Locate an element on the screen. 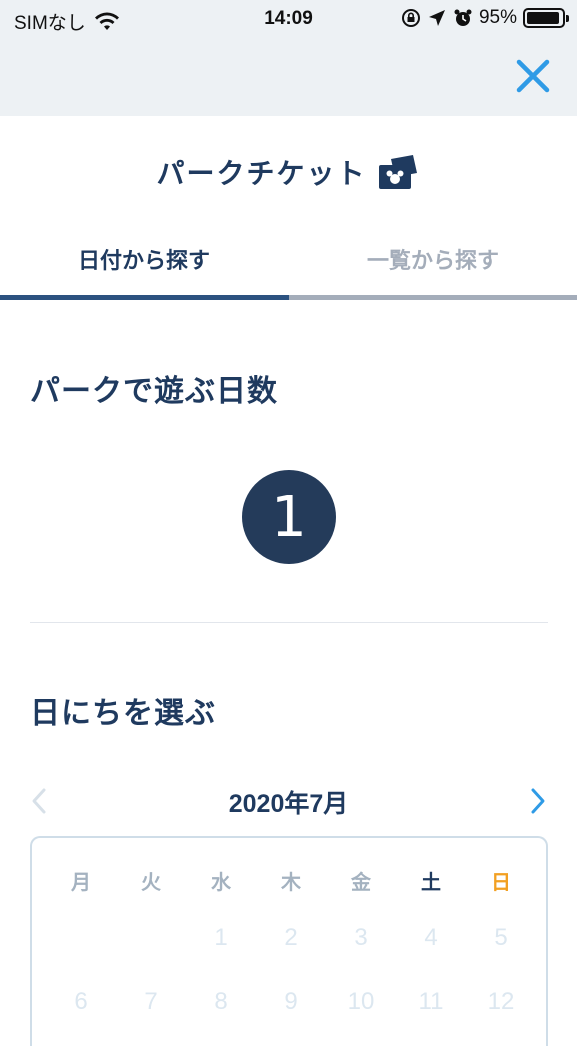 This screenshot has width=577, height=1046. calendar-day-cell: 5 is located at coordinates (501, 938).